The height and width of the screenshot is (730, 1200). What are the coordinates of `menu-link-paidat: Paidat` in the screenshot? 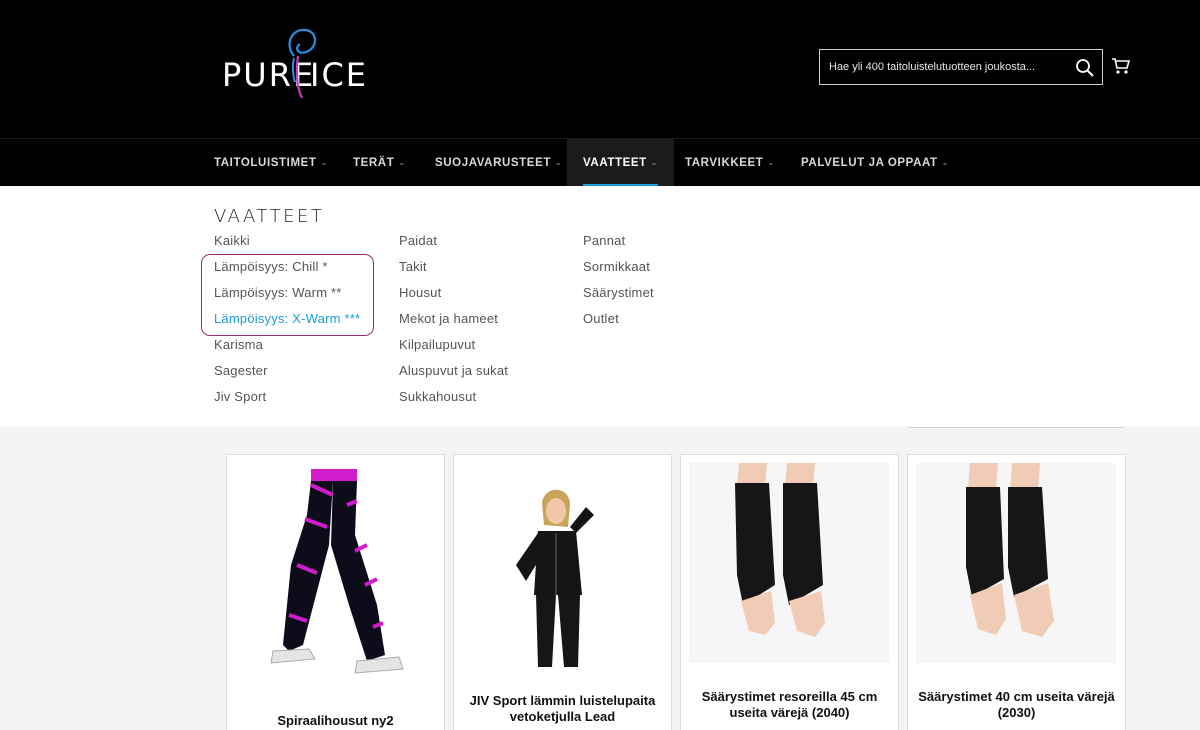 It's located at (453, 245).